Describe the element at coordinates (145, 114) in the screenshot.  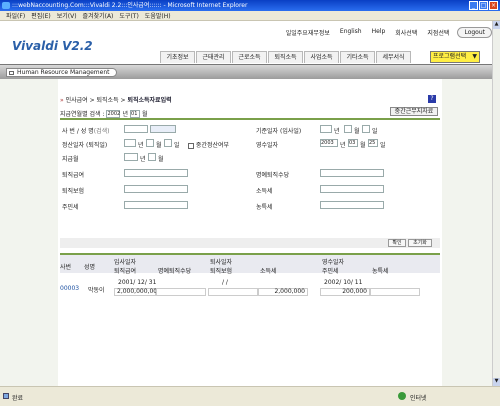
I see `filter-month-unit: 월` at that location.